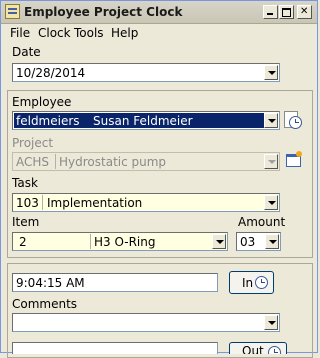 The width and height of the screenshot is (320, 358). Describe the element at coordinates (143, 121) in the screenshot. I see `employee-name: Susan Feldmeier` at that location.